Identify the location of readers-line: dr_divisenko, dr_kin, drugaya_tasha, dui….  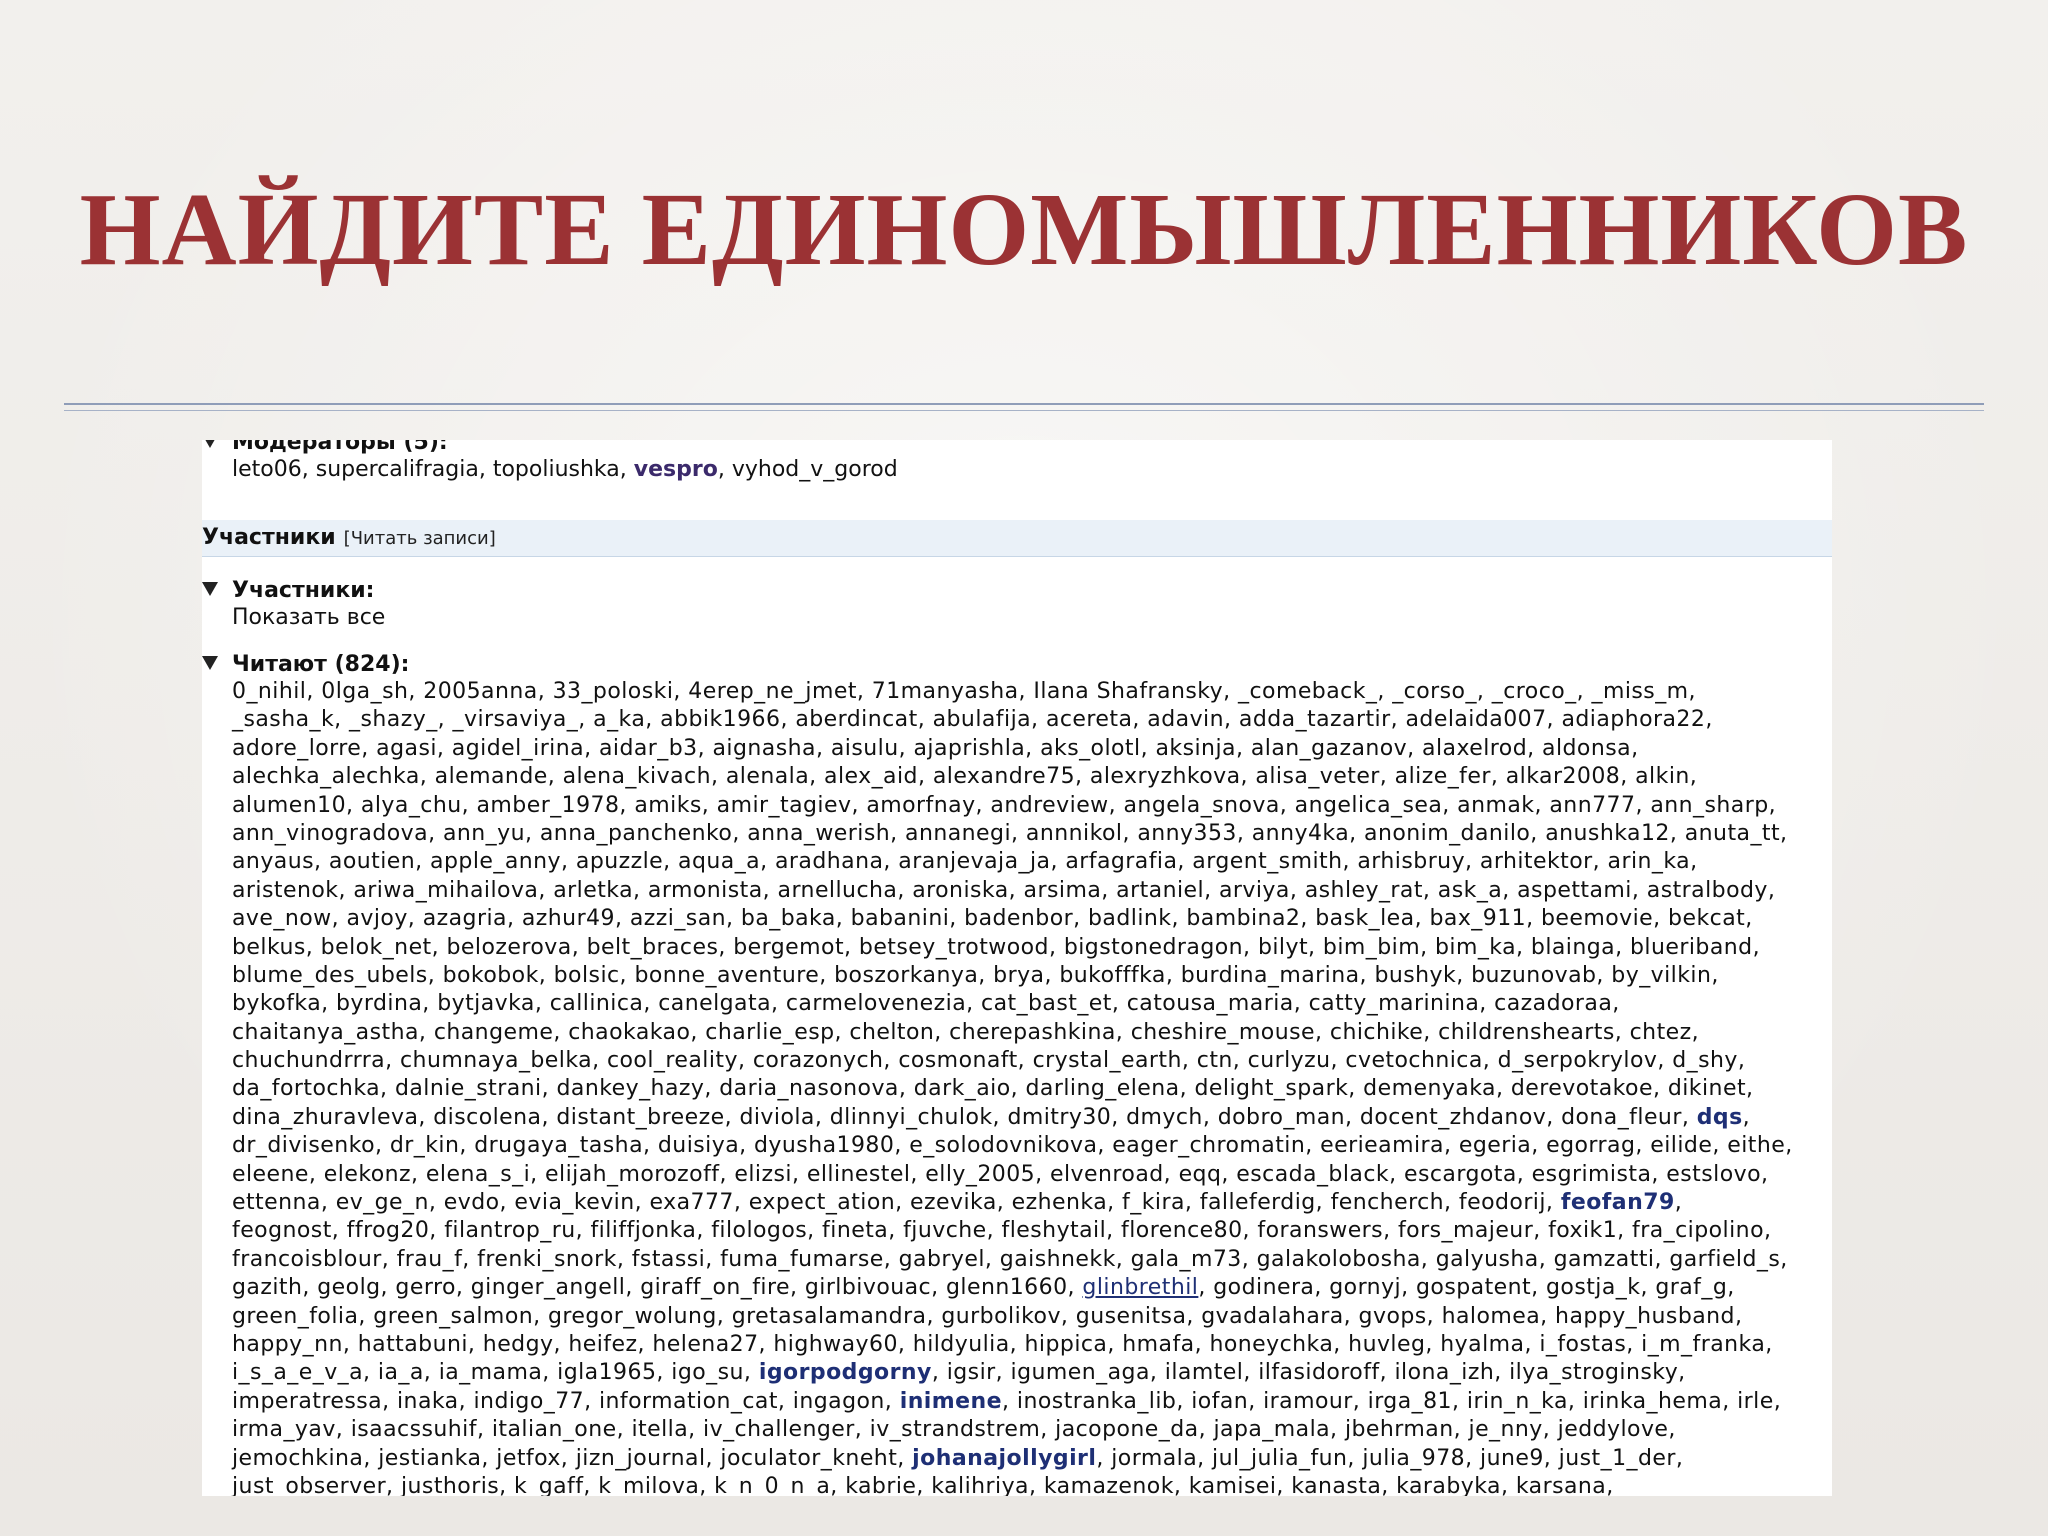
(1032, 1146).